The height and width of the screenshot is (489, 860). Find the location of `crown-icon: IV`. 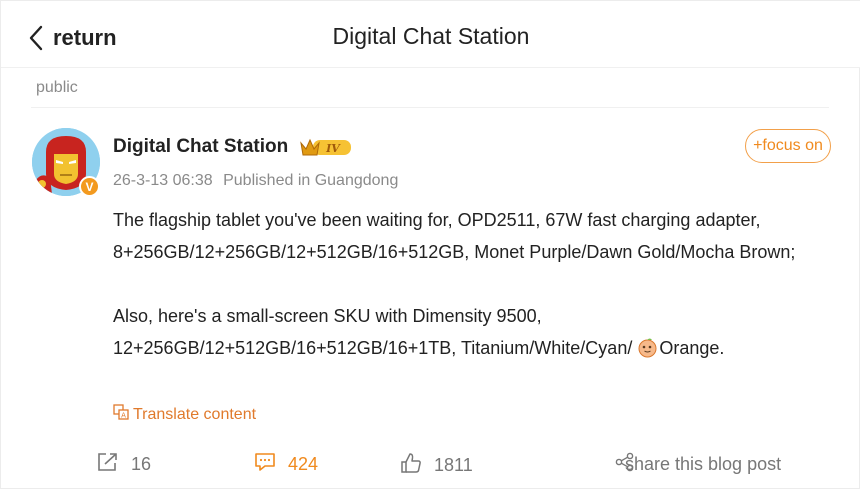

crown-icon: IV is located at coordinates (326, 147).